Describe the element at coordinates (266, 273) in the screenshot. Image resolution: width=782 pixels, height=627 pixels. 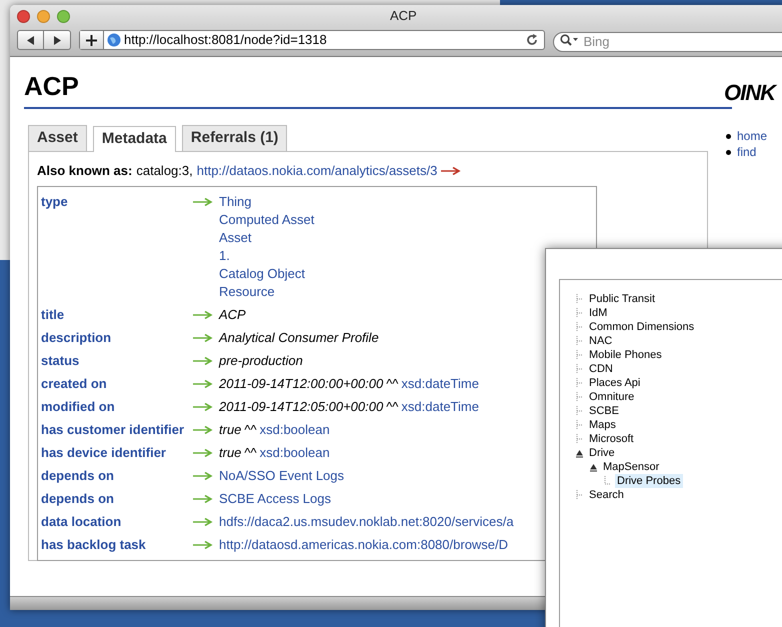
I see `value-link: Catalog Object` at that location.